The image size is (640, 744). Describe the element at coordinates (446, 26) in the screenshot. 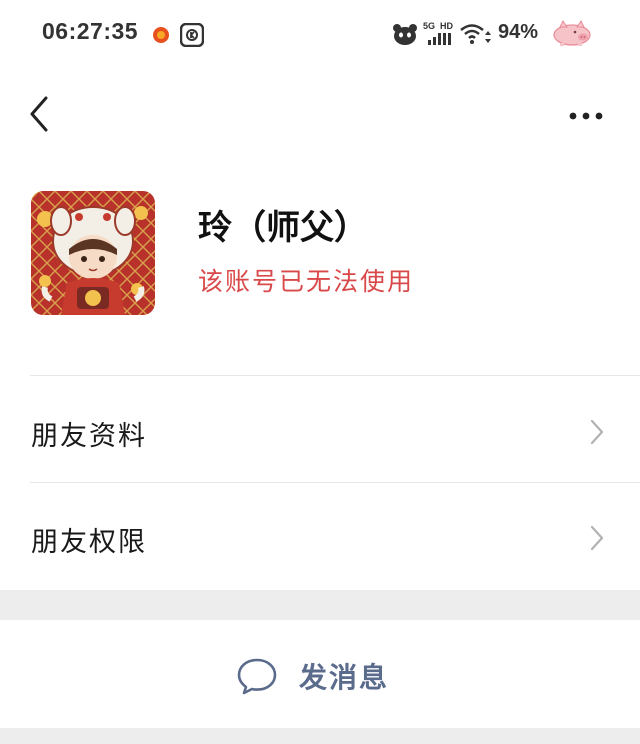

I see `network-hd-label: HD` at that location.